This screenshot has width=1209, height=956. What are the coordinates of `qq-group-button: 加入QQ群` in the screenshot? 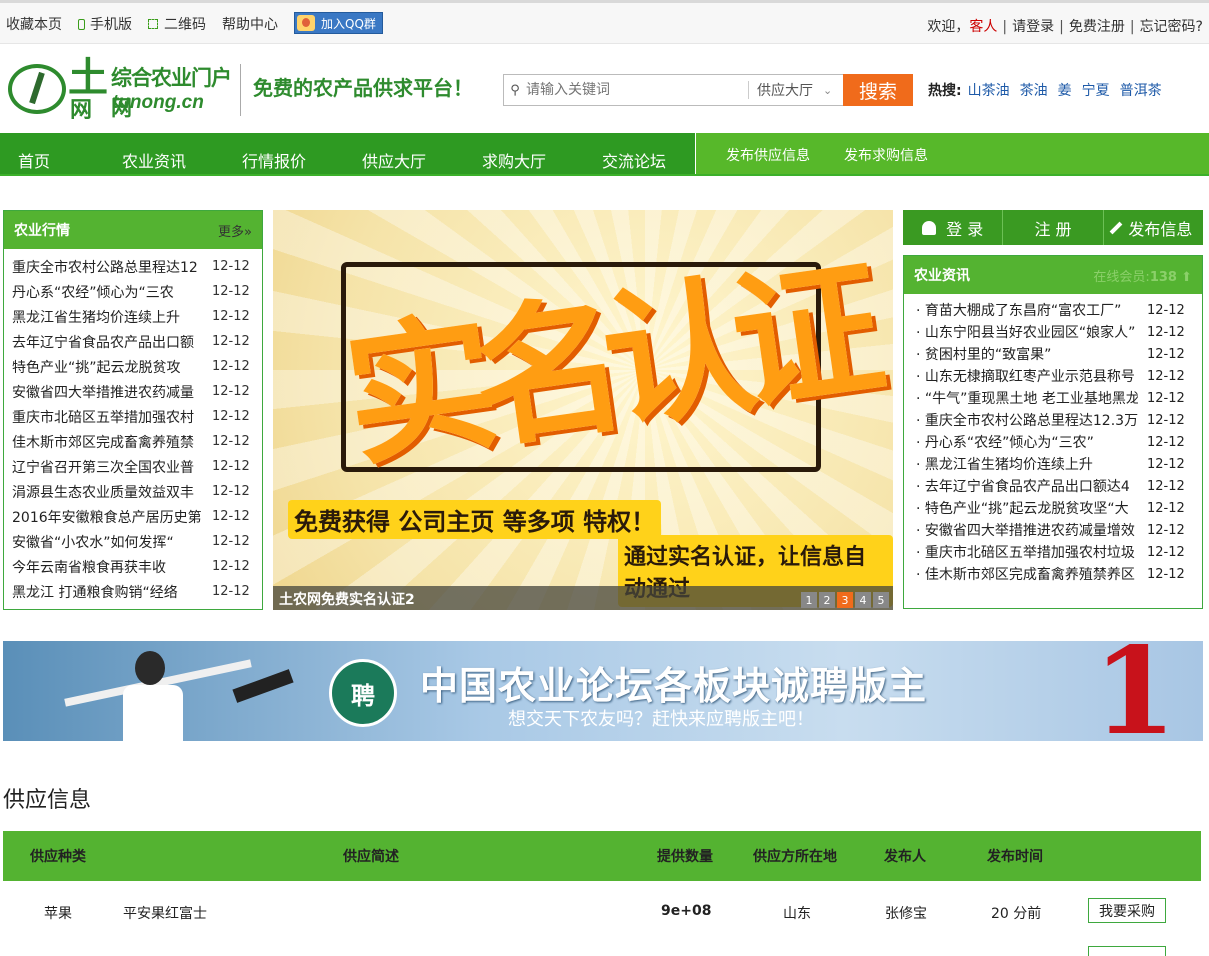 It's located at (338, 23).